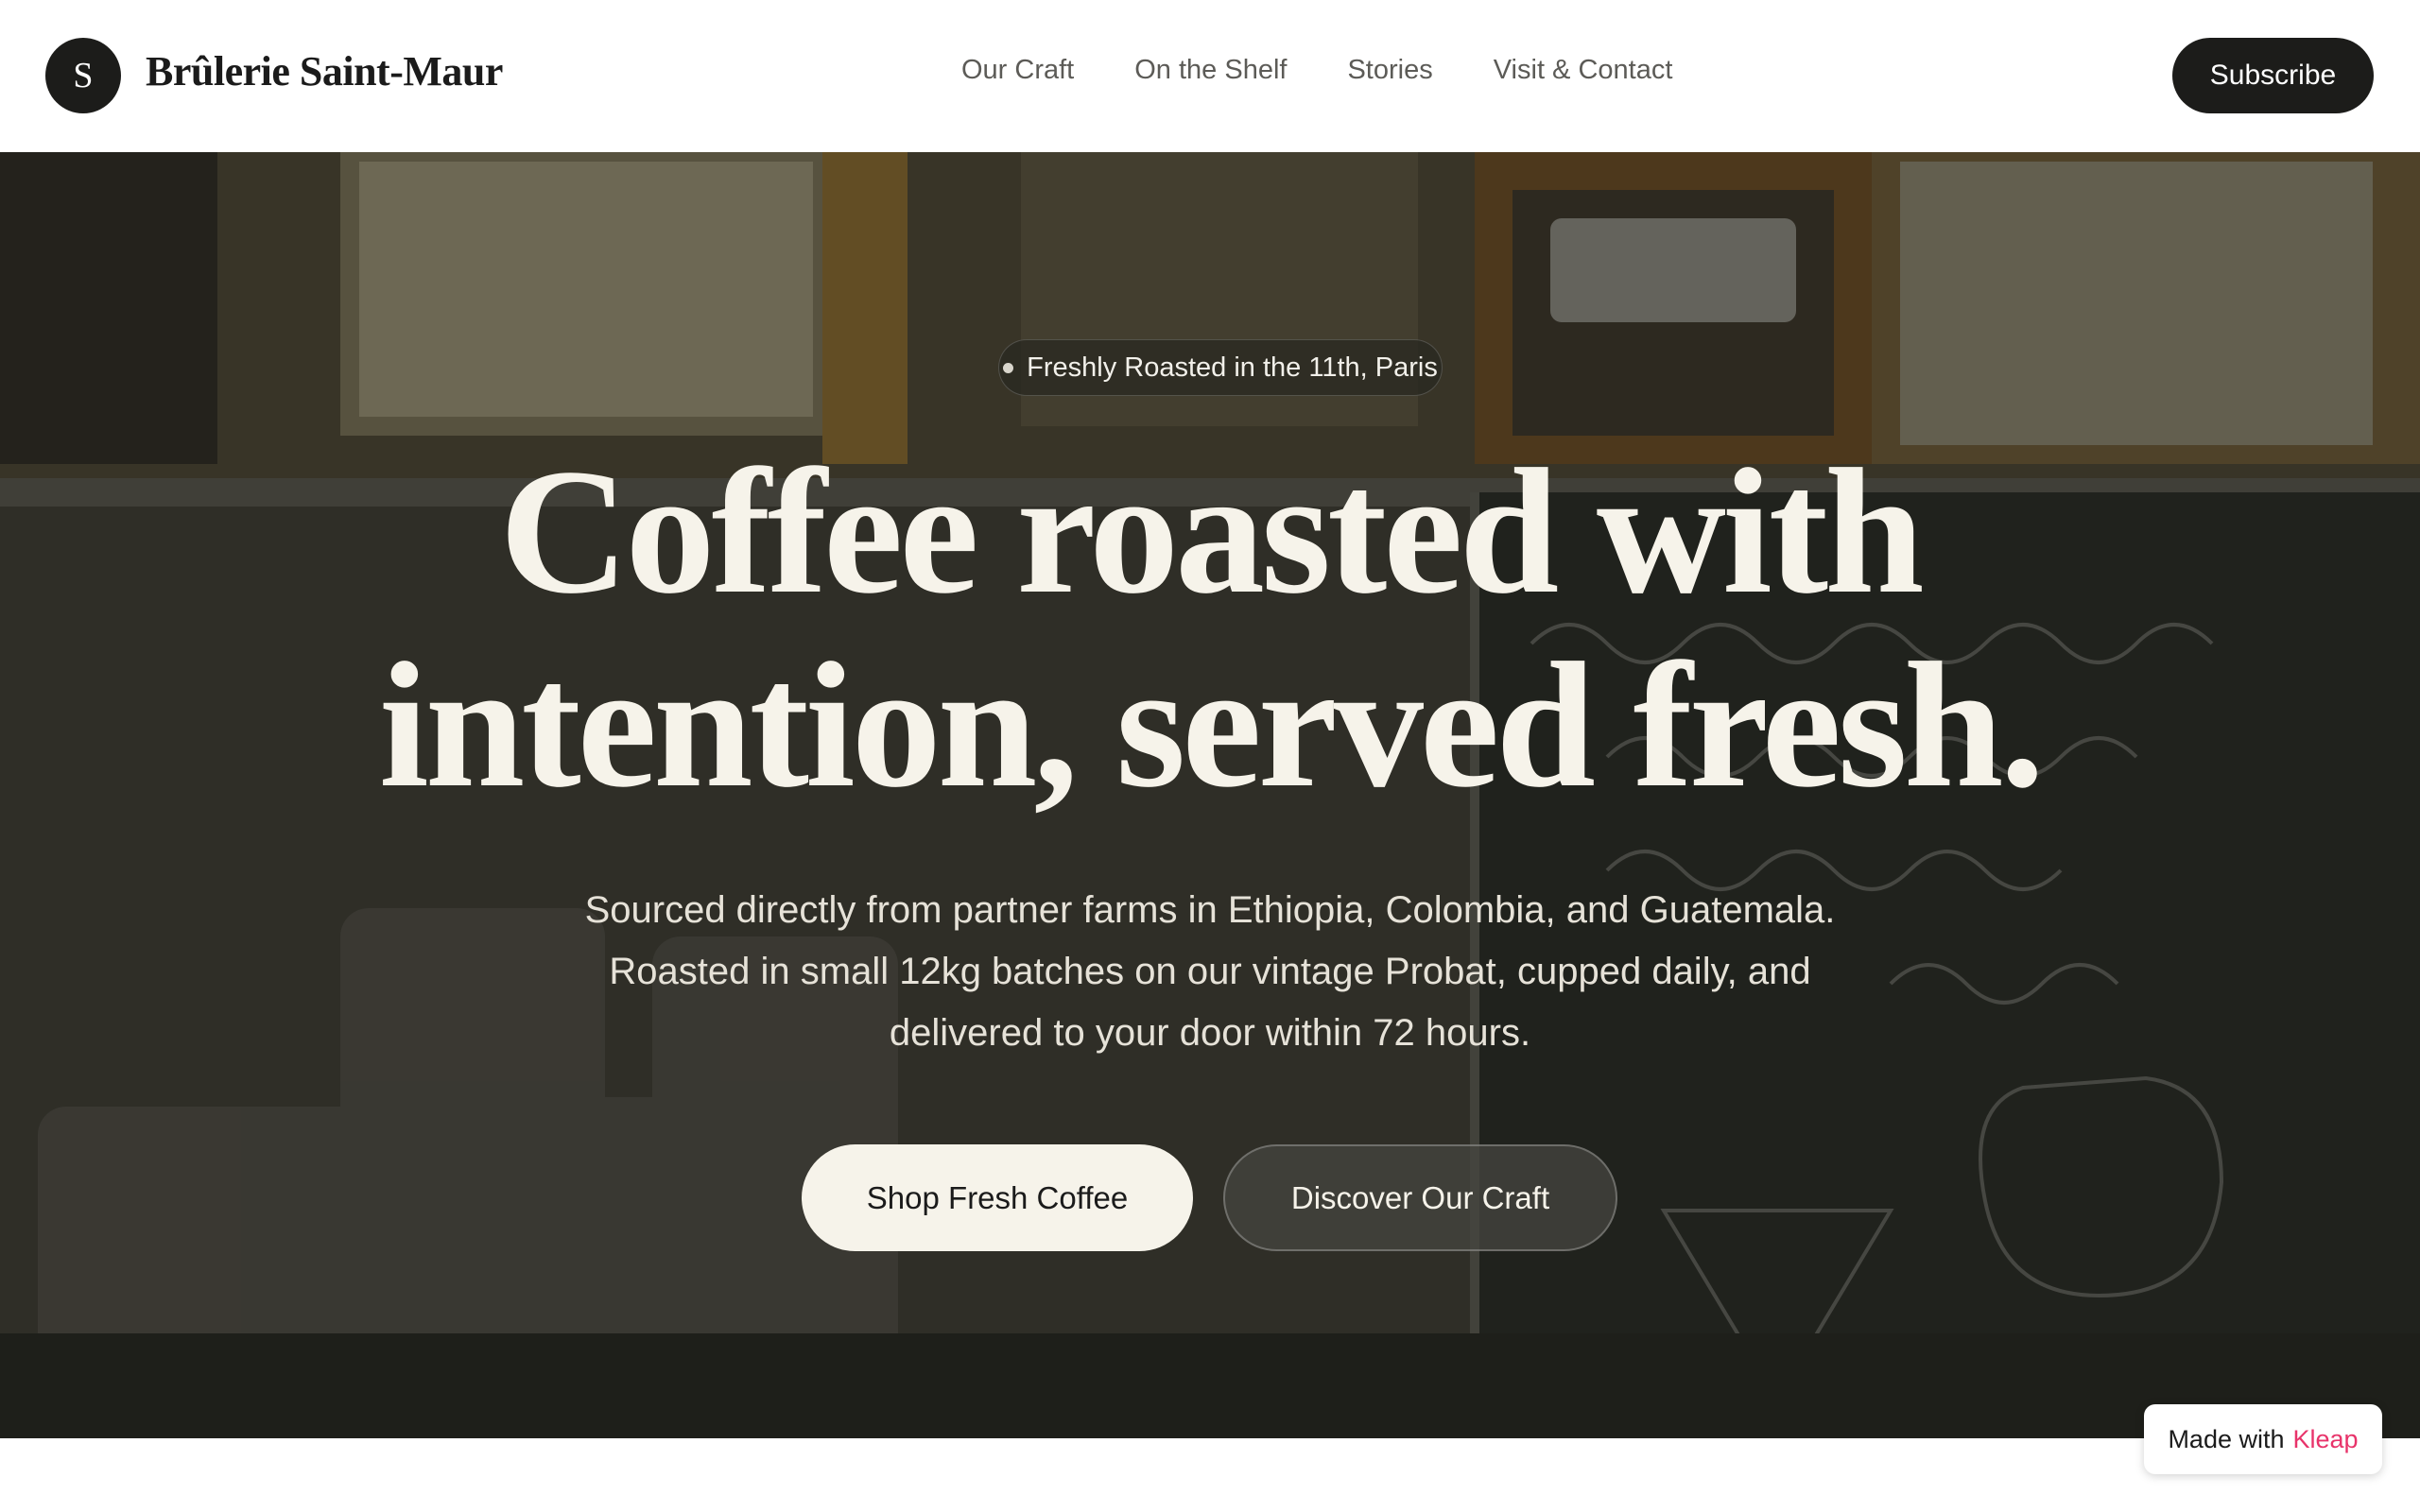 The height and width of the screenshot is (1512, 2420). What do you see at coordinates (1420, 1197) in the screenshot?
I see `discover-our-craft-button: Discover Our Craft` at bounding box center [1420, 1197].